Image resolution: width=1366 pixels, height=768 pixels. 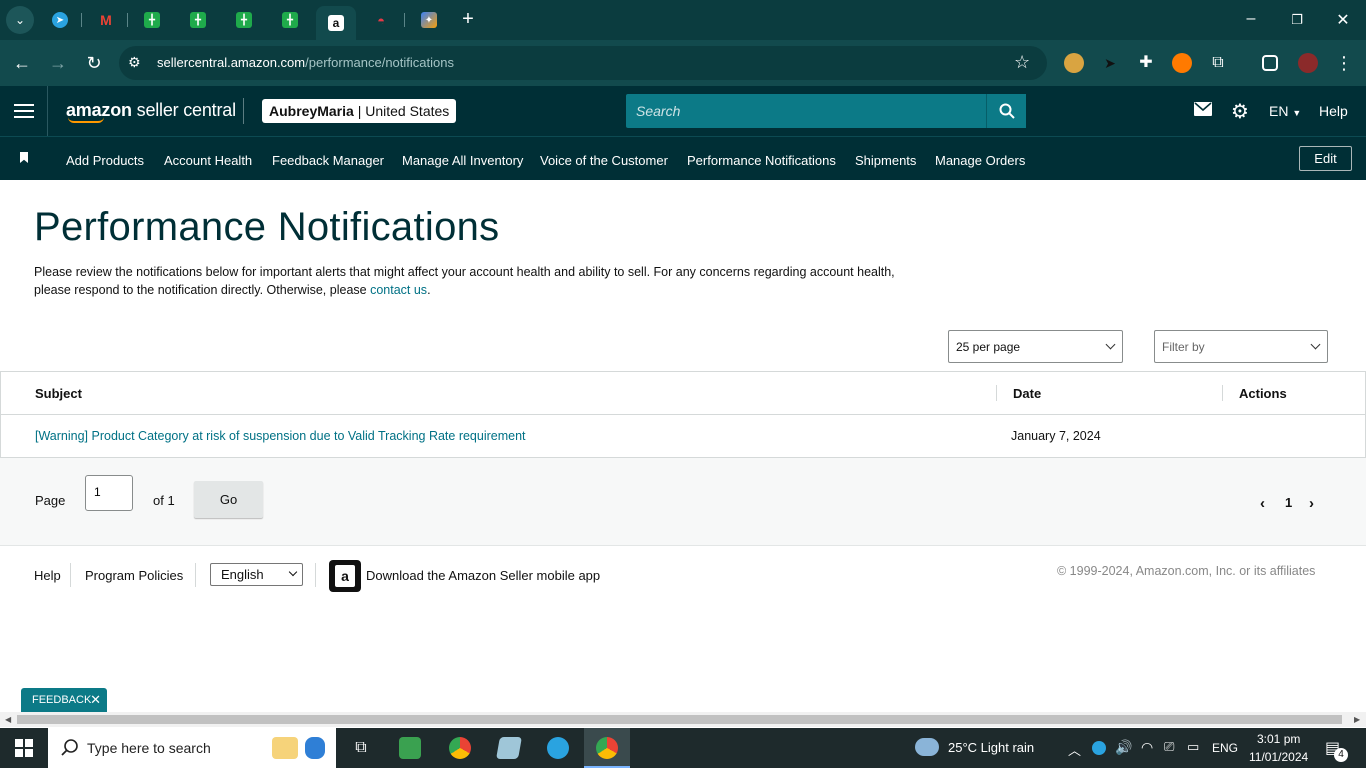 What do you see at coordinates (1278, 739) in the screenshot?
I see `clock-time: 3:01 pm` at bounding box center [1278, 739].